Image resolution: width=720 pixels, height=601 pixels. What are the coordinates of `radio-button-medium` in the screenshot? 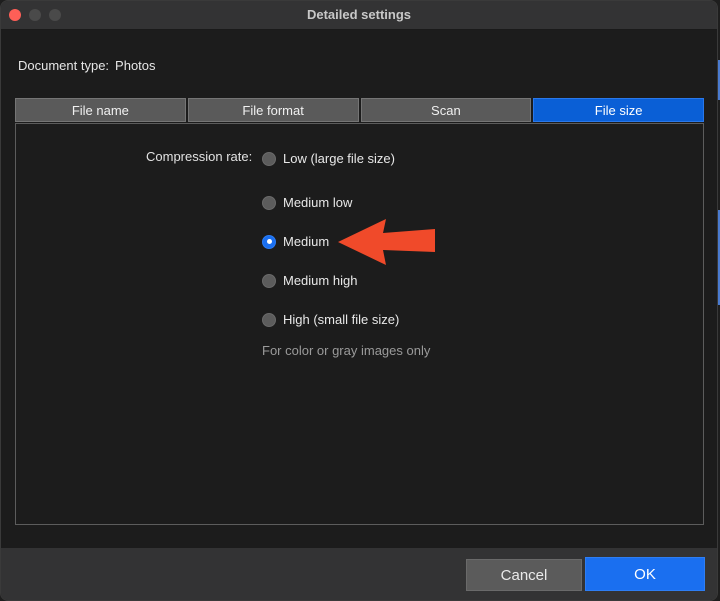 It's located at (269, 241).